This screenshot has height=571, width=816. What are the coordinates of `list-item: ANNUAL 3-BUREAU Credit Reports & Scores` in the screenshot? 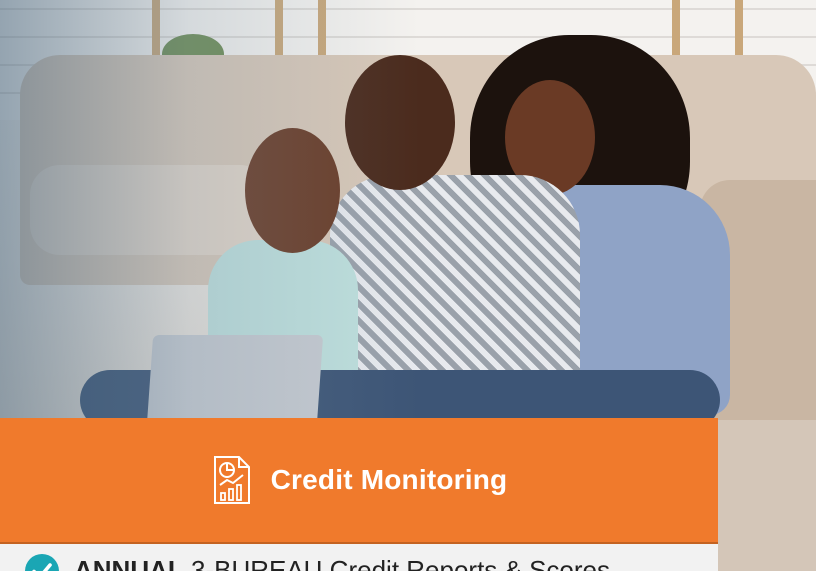 It's located at (317, 562).